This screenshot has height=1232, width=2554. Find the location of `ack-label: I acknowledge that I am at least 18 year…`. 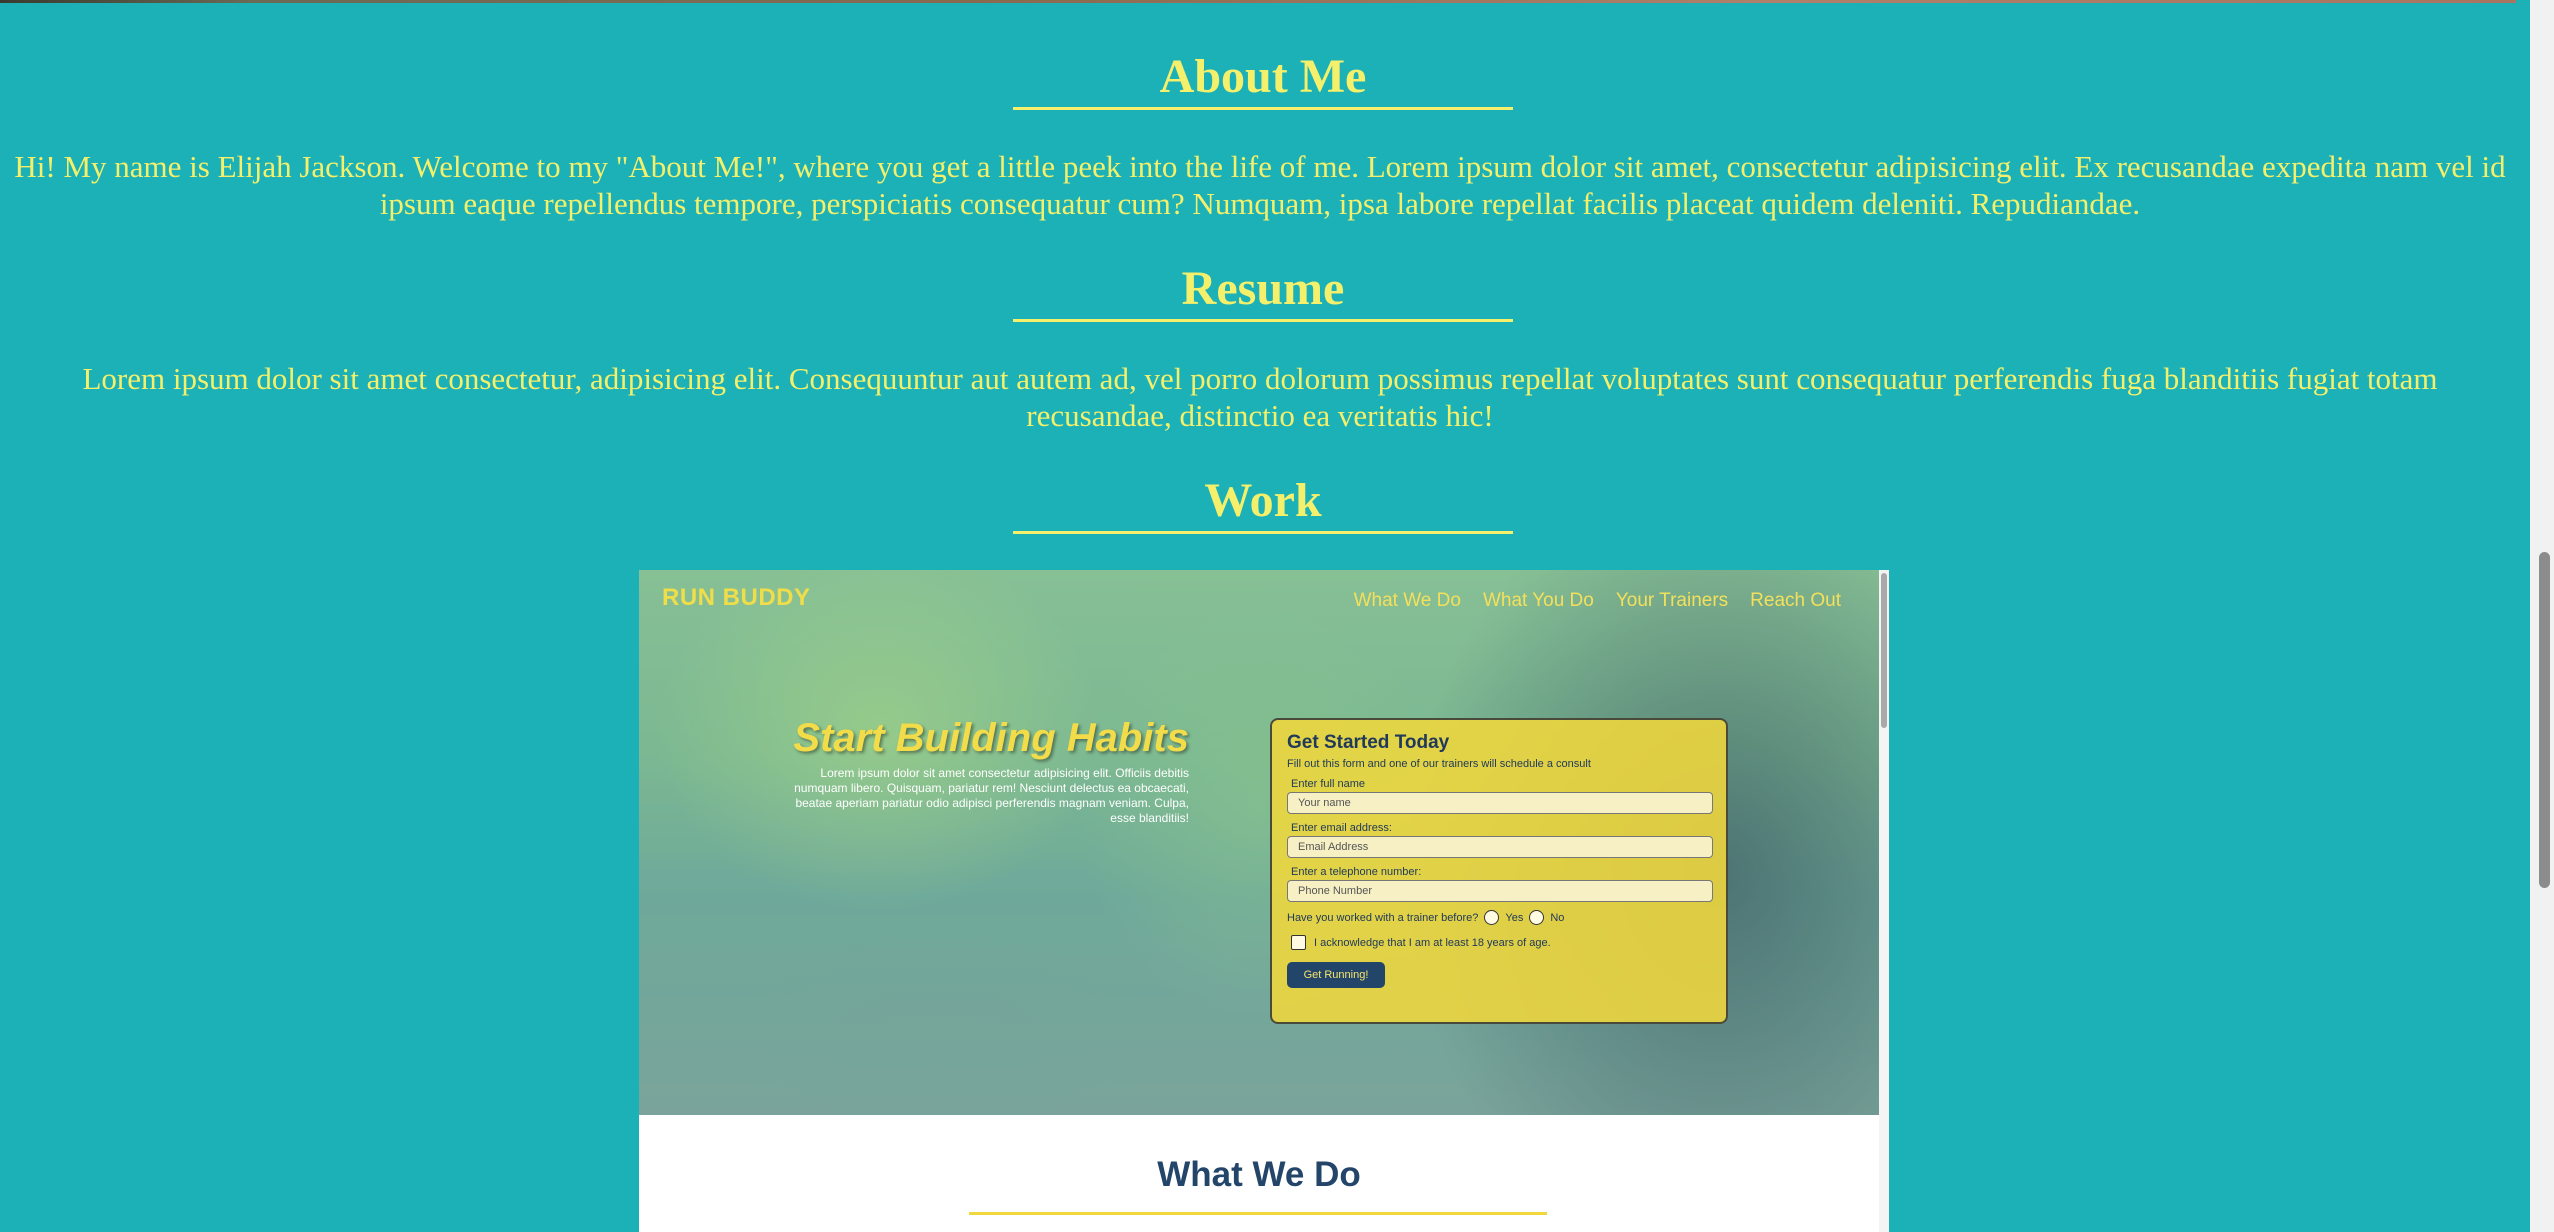

ack-label: I acknowledge that I am at least 18 year… is located at coordinates (1432, 942).